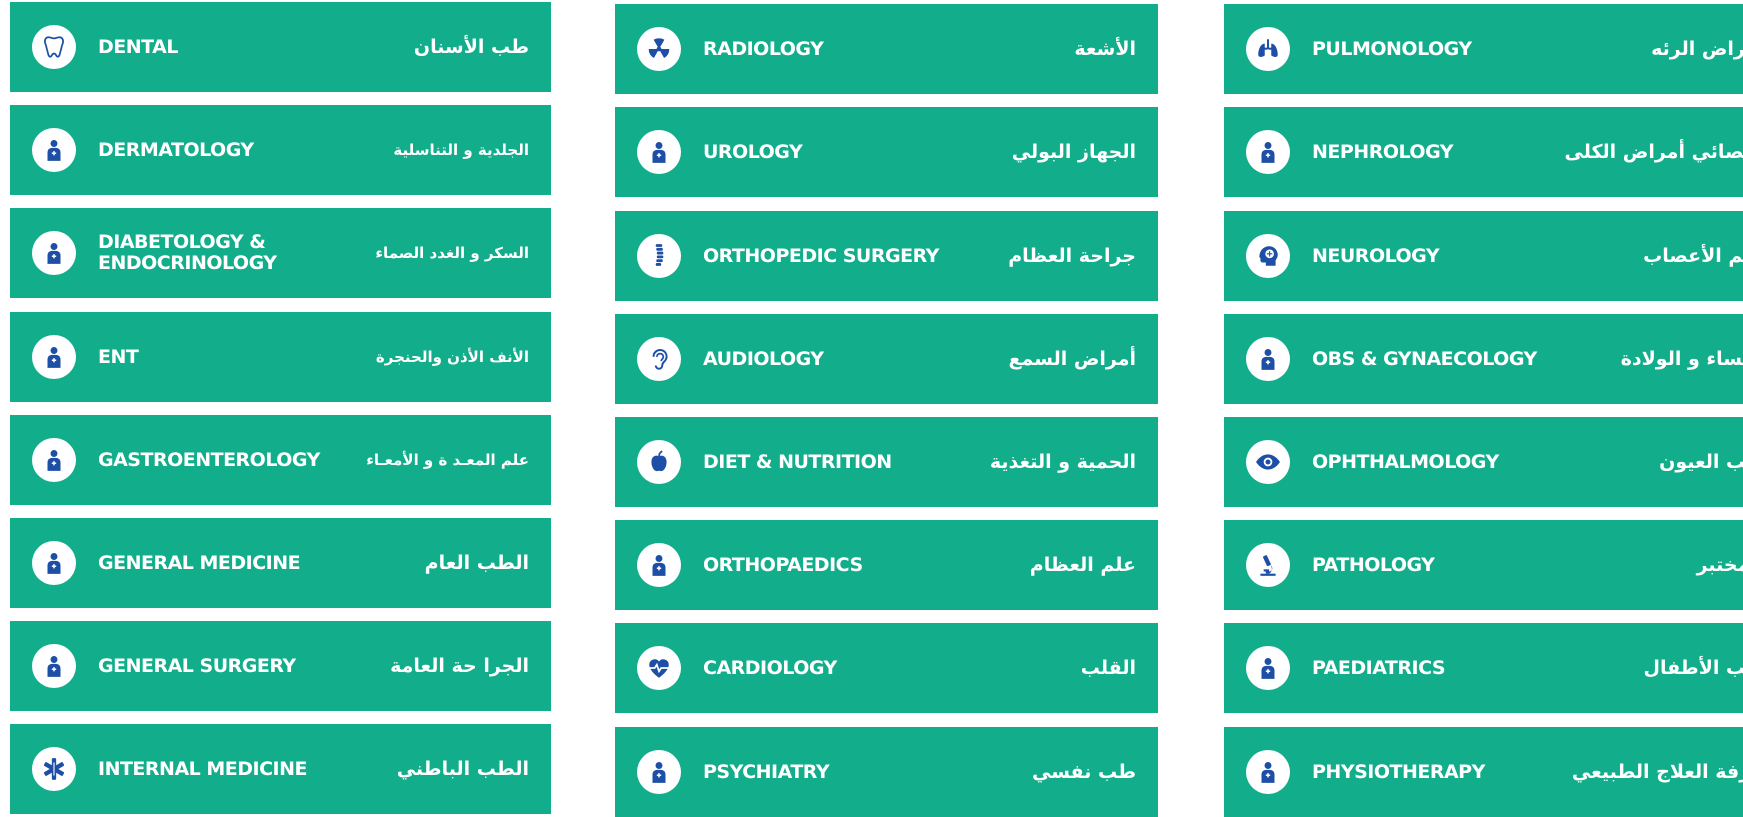 The image size is (1743, 817). Describe the element at coordinates (54, 460) in the screenshot. I see `stomach-icon` at that location.